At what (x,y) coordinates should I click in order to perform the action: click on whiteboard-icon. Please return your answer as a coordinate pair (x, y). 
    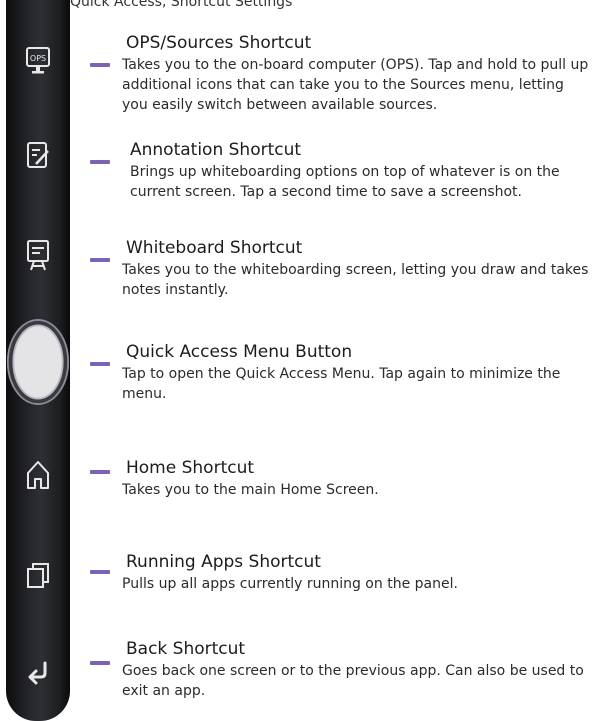
    Looking at the image, I should click on (38, 255).